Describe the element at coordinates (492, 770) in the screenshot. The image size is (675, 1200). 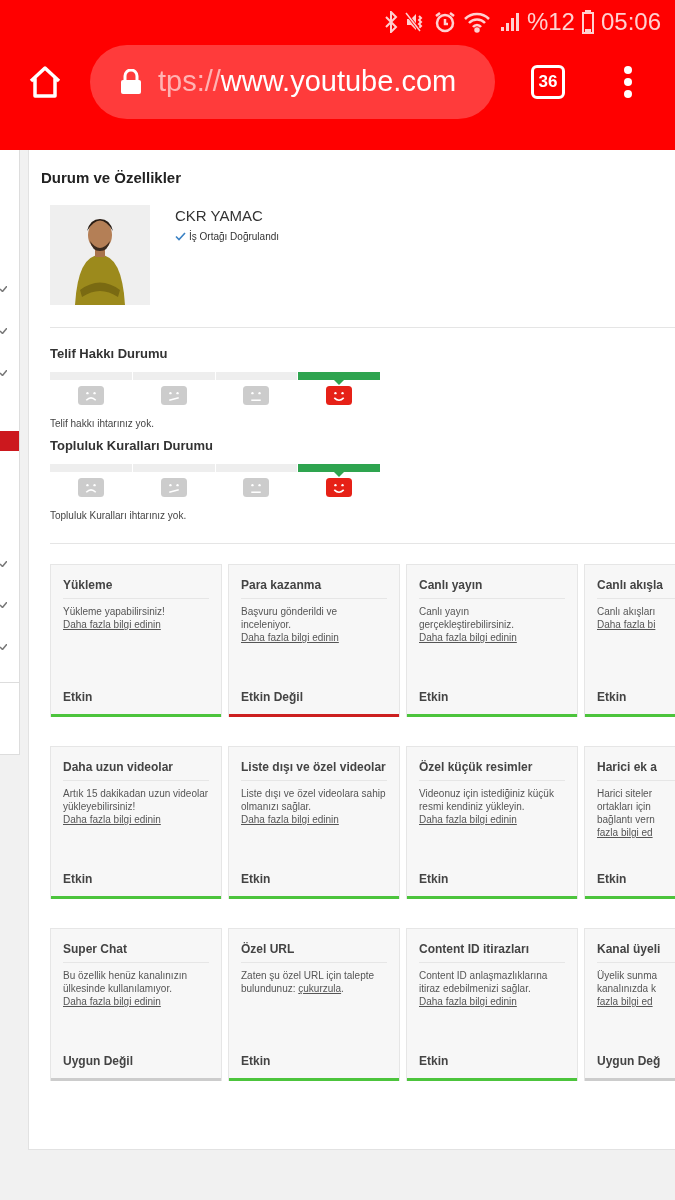
I see `card-title: Özel küçük resimler` at that location.